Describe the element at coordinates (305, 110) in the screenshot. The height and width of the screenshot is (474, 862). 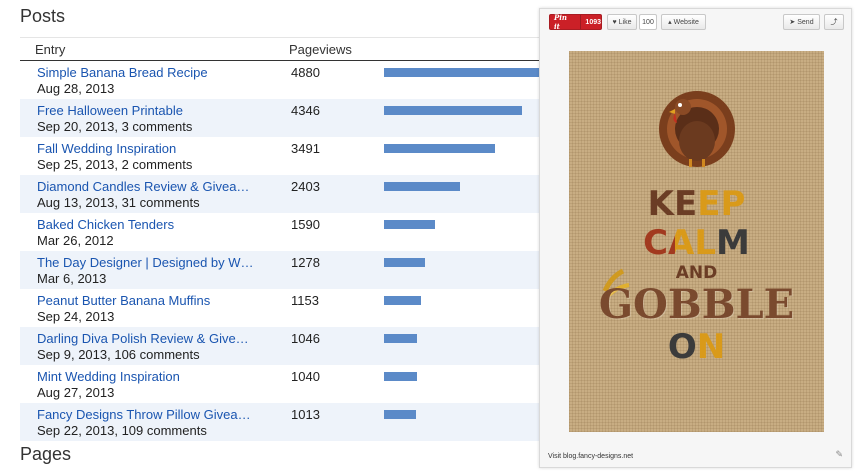
I see `pageview-count: 4346` at that location.